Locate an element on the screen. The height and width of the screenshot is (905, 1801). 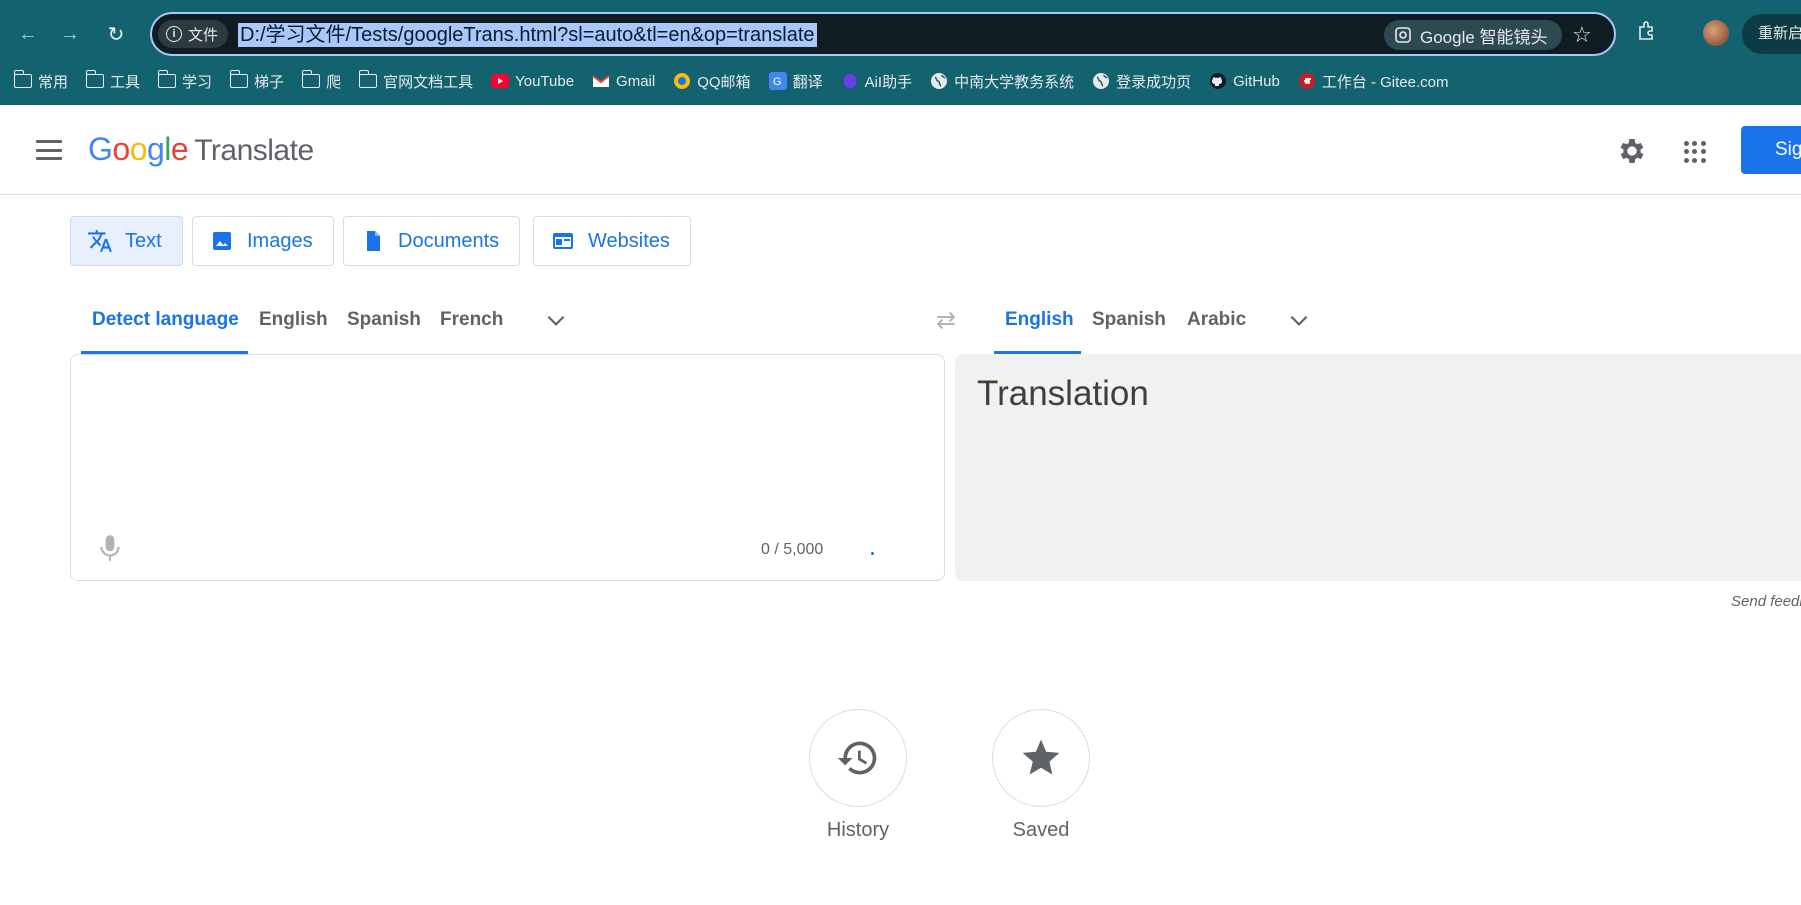
source-lang-more-chevron-down-icon is located at coordinates (556, 320).